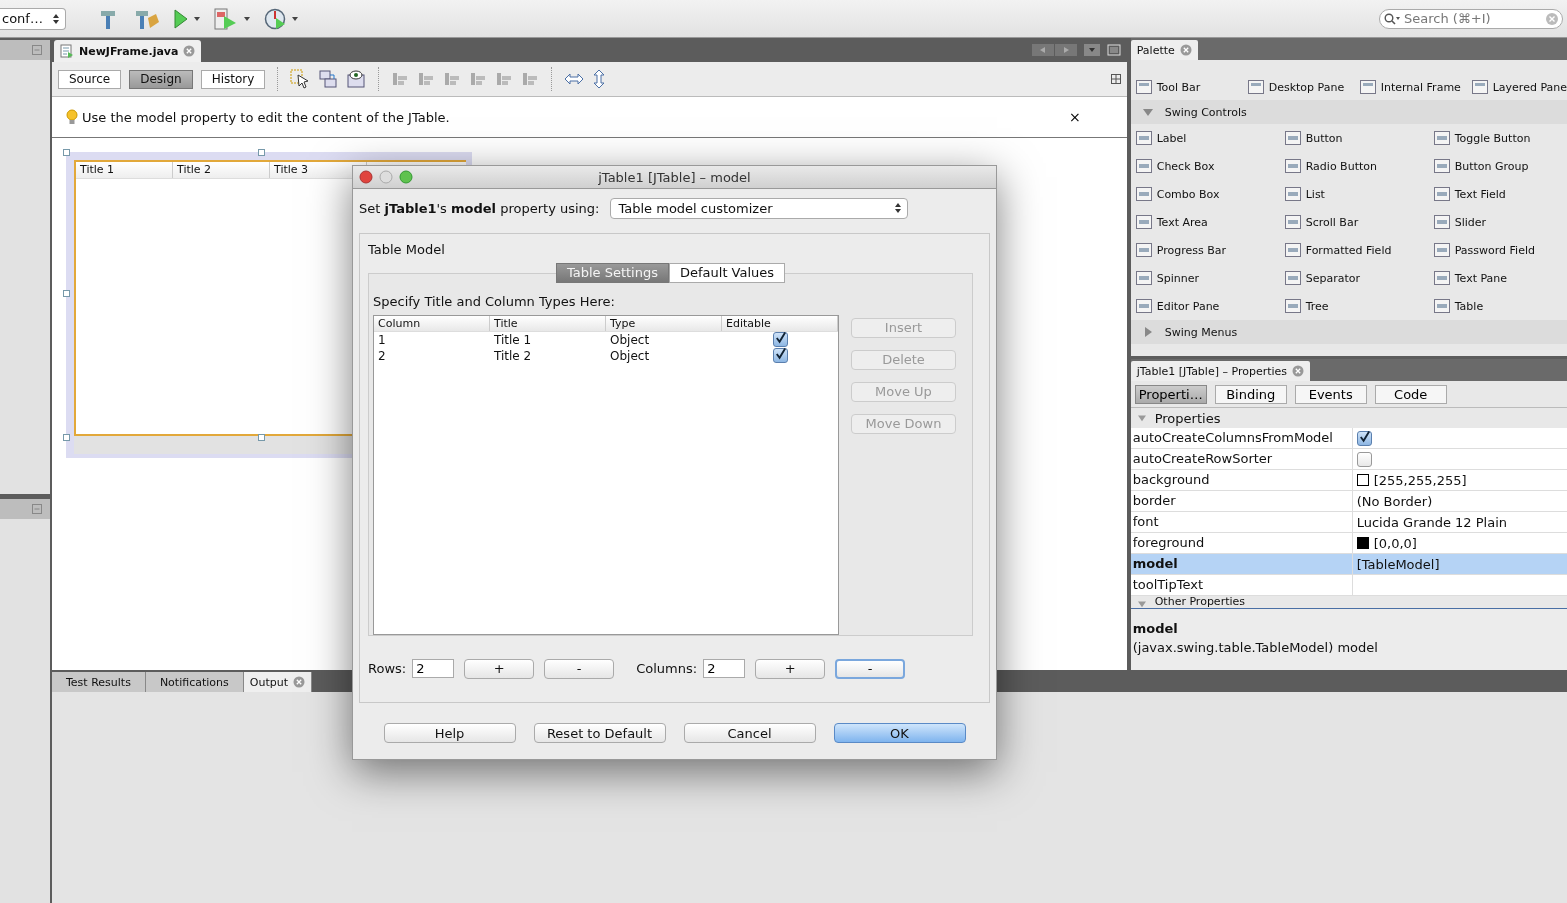 The image size is (1567, 903). I want to click on close-button: ×, so click(1074, 117).